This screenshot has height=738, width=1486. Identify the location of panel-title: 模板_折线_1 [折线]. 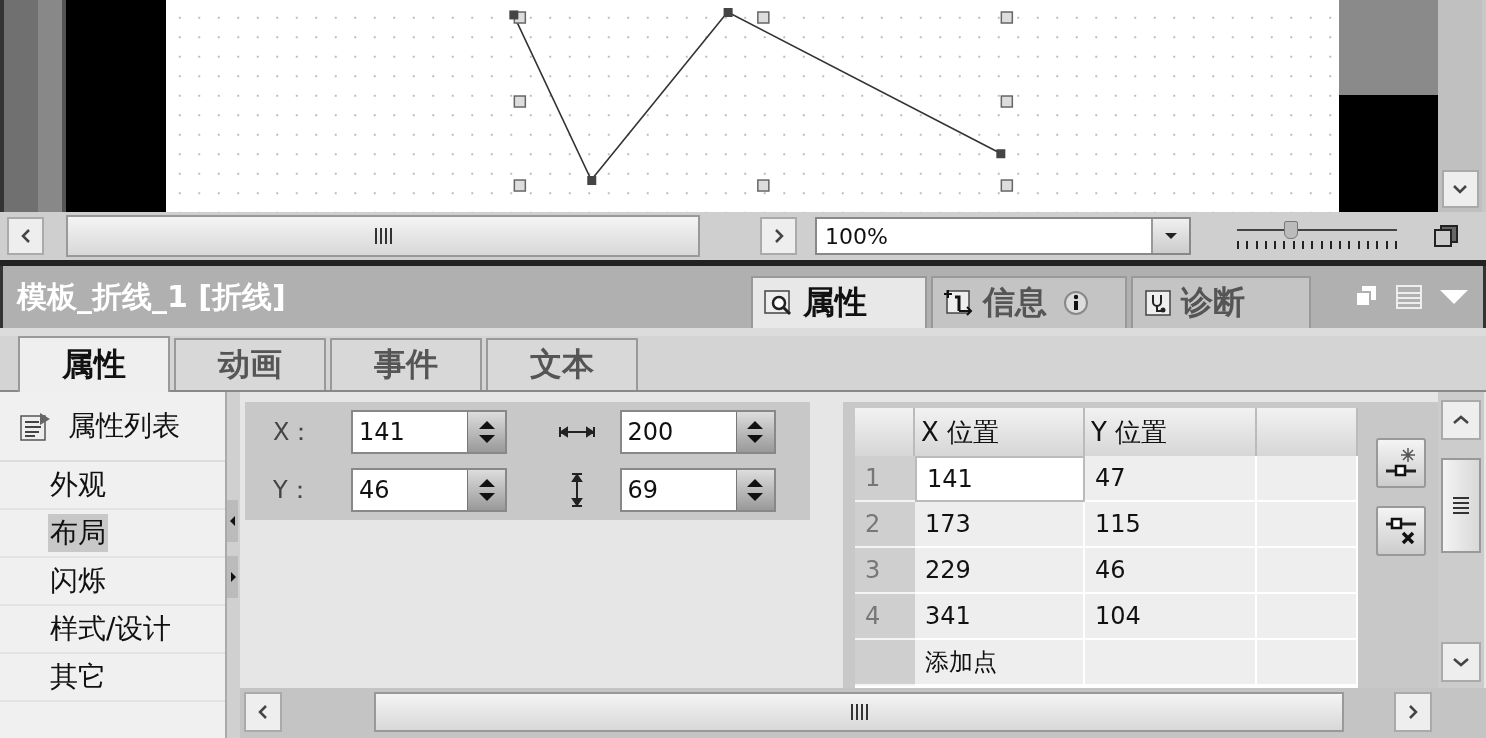
(151, 296).